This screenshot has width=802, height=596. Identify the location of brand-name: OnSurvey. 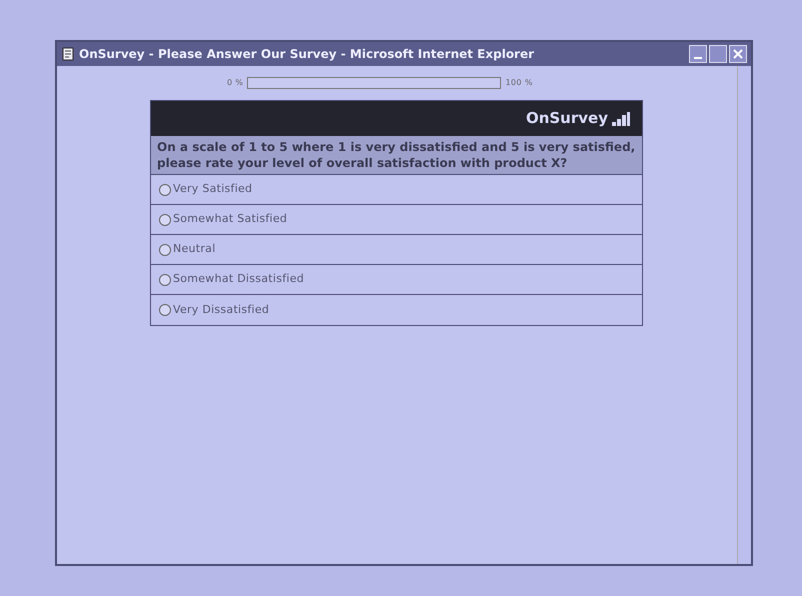
(567, 119).